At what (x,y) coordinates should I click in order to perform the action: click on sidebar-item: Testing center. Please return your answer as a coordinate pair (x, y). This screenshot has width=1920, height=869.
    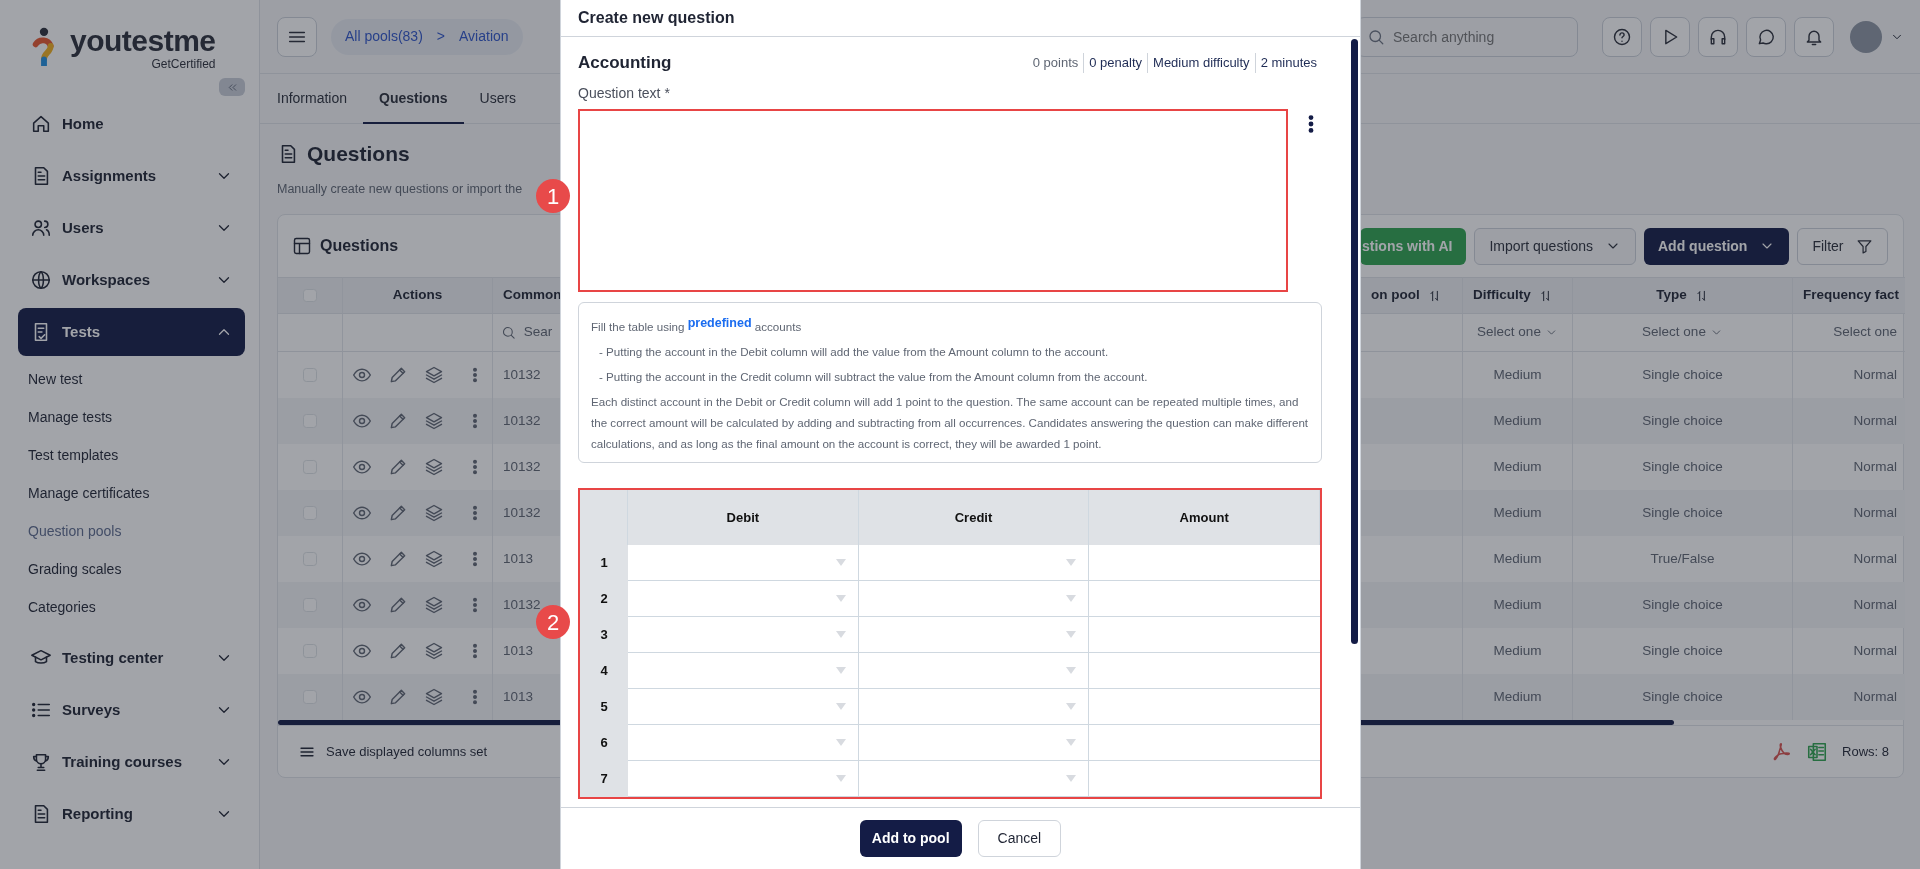
    Looking at the image, I should click on (131, 658).